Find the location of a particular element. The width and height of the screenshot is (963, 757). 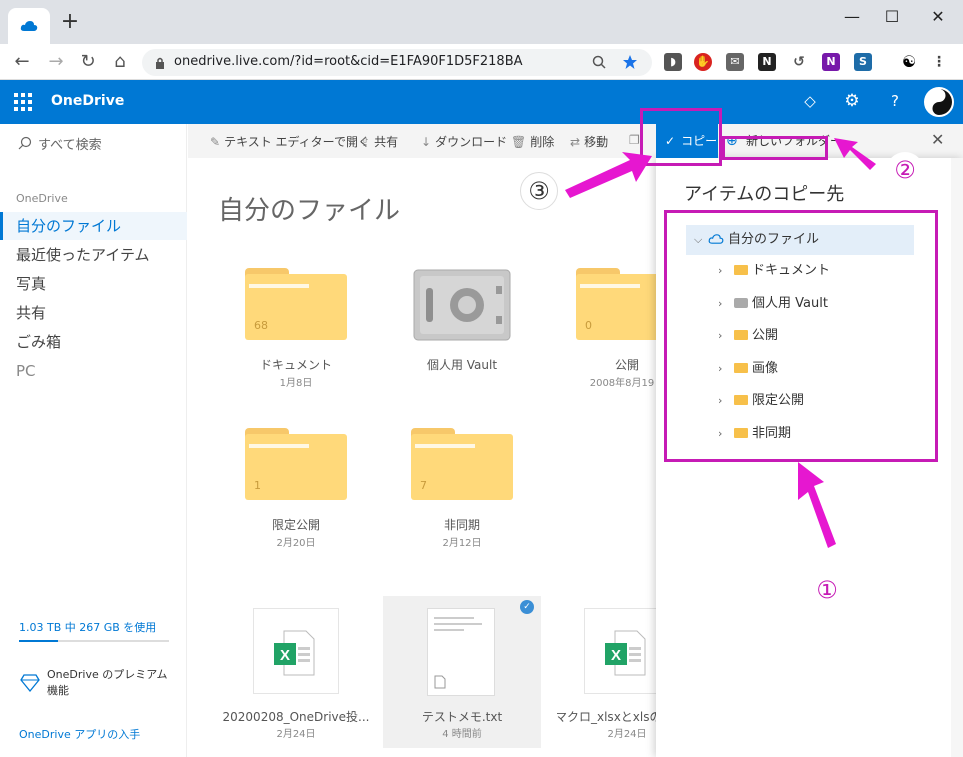

yinyang-icon: ☯ is located at coordinates (909, 62).